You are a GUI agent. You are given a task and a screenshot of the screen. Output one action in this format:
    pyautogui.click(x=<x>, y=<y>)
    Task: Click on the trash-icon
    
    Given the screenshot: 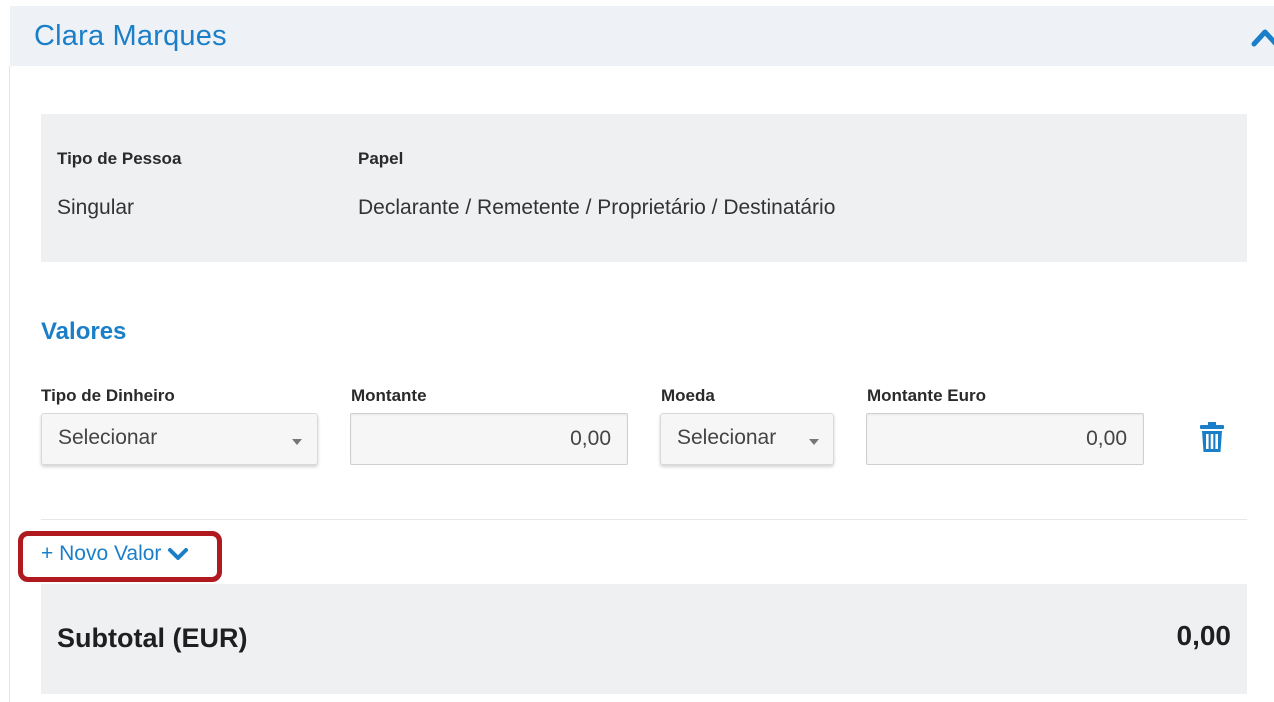 What is the action you would take?
    pyautogui.click(x=1212, y=437)
    